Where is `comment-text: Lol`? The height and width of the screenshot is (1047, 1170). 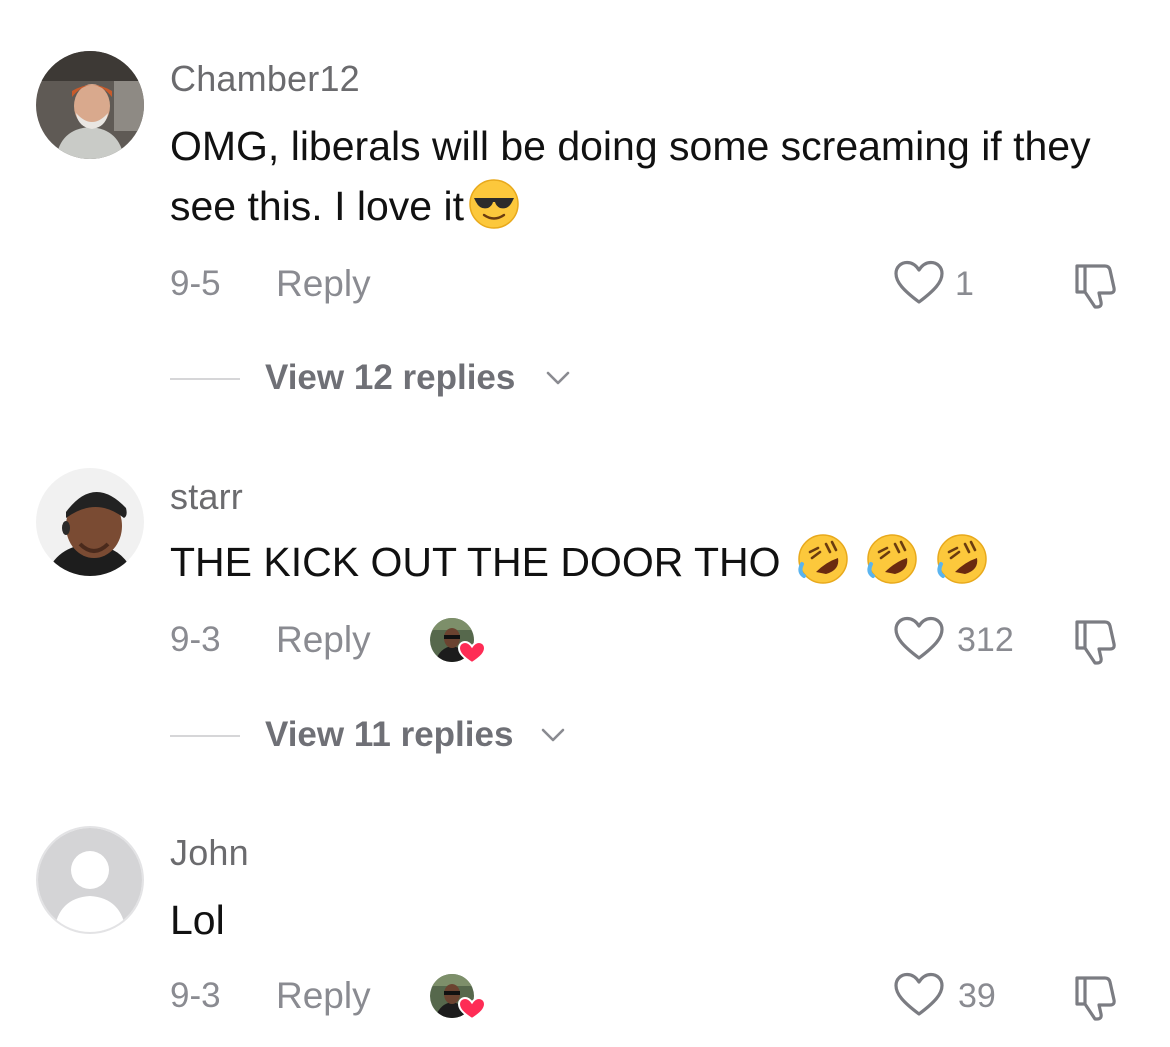
comment-text: Lol is located at coordinates (657, 920).